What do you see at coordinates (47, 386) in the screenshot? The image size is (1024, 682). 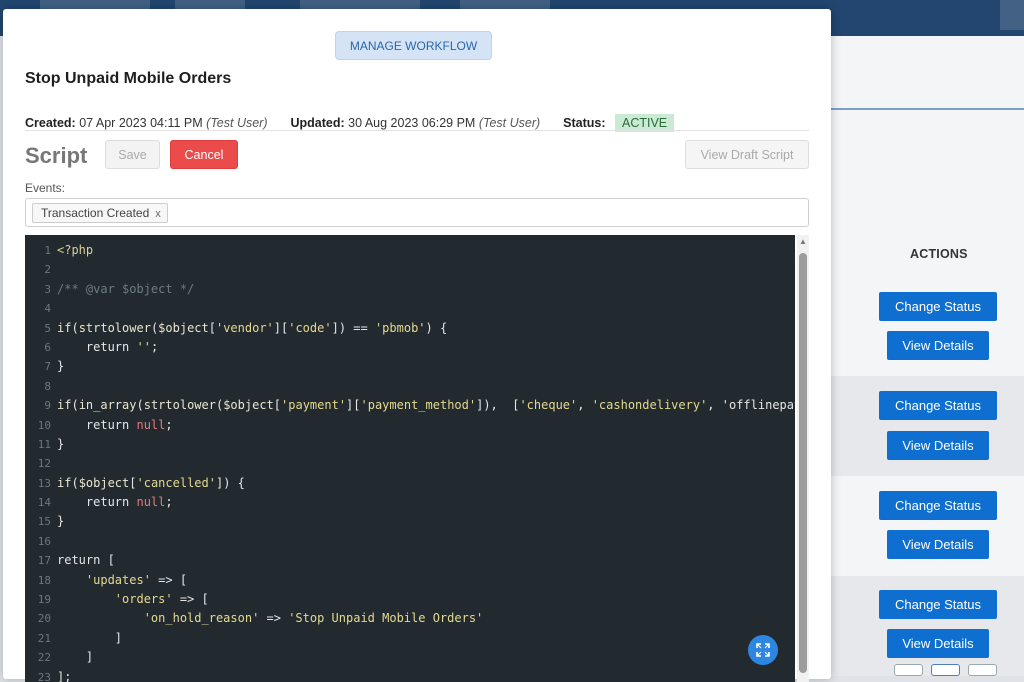 I see `line-number: 8` at bounding box center [47, 386].